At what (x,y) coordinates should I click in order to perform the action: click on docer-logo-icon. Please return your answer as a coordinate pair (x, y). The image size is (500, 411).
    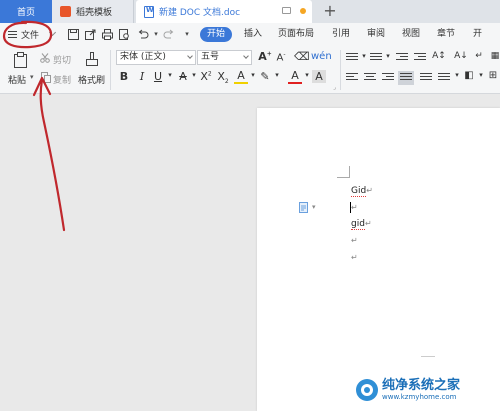
    Looking at the image, I should click on (65, 11).